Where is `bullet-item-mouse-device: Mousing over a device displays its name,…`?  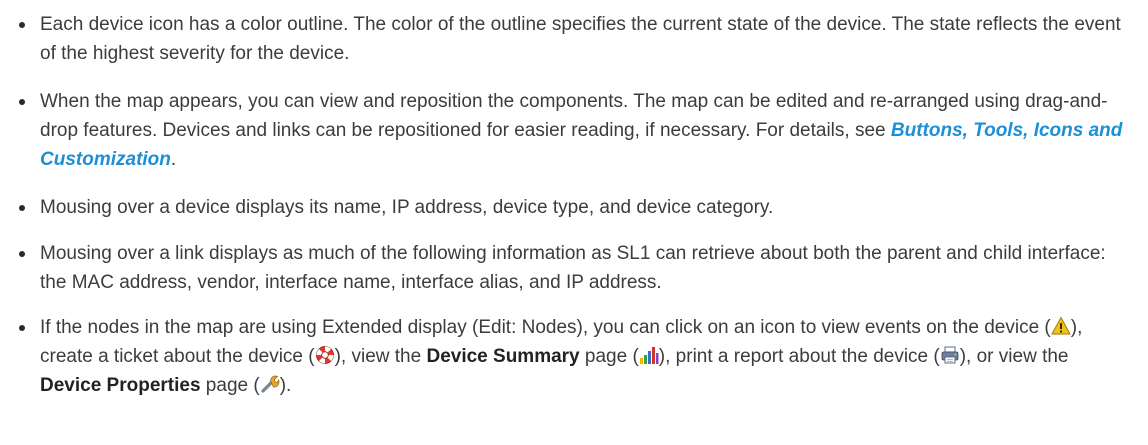
bullet-item-mouse-device: Mousing over a device displays its name,… is located at coordinates (574, 207).